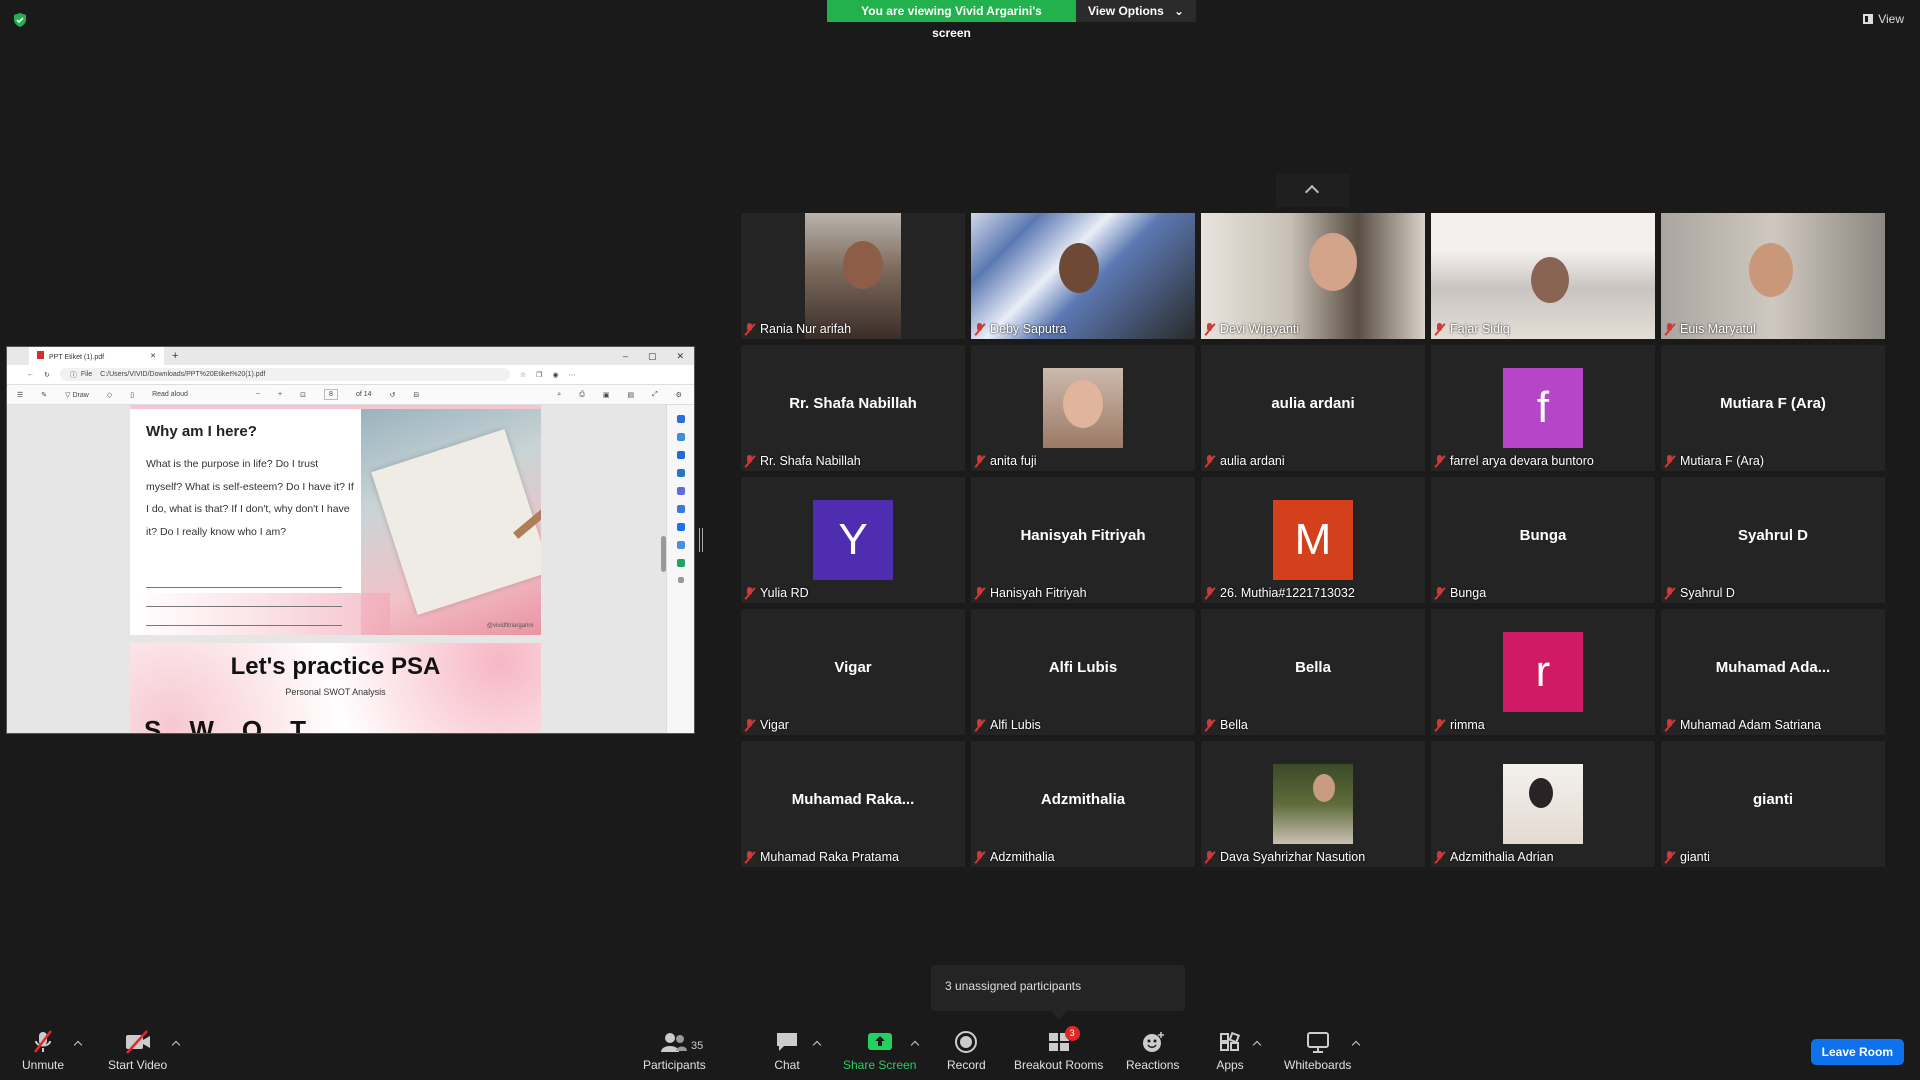 This screenshot has height=1080, width=1920. What do you see at coordinates (78, 1045) in the screenshot?
I see `audio-options-caret` at bounding box center [78, 1045].